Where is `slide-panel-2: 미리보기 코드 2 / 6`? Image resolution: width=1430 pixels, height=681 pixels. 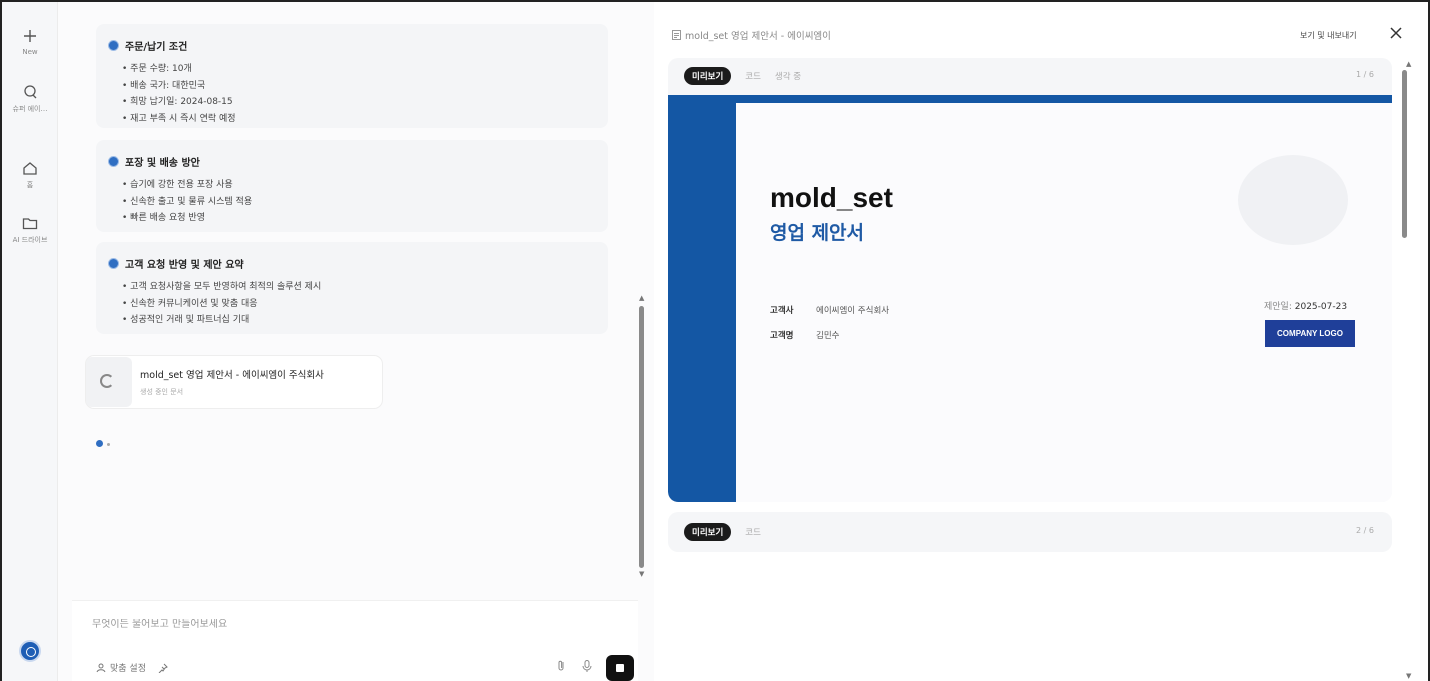 slide-panel-2: 미리보기 코드 2 / 6 is located at coordinates (1030, 532).